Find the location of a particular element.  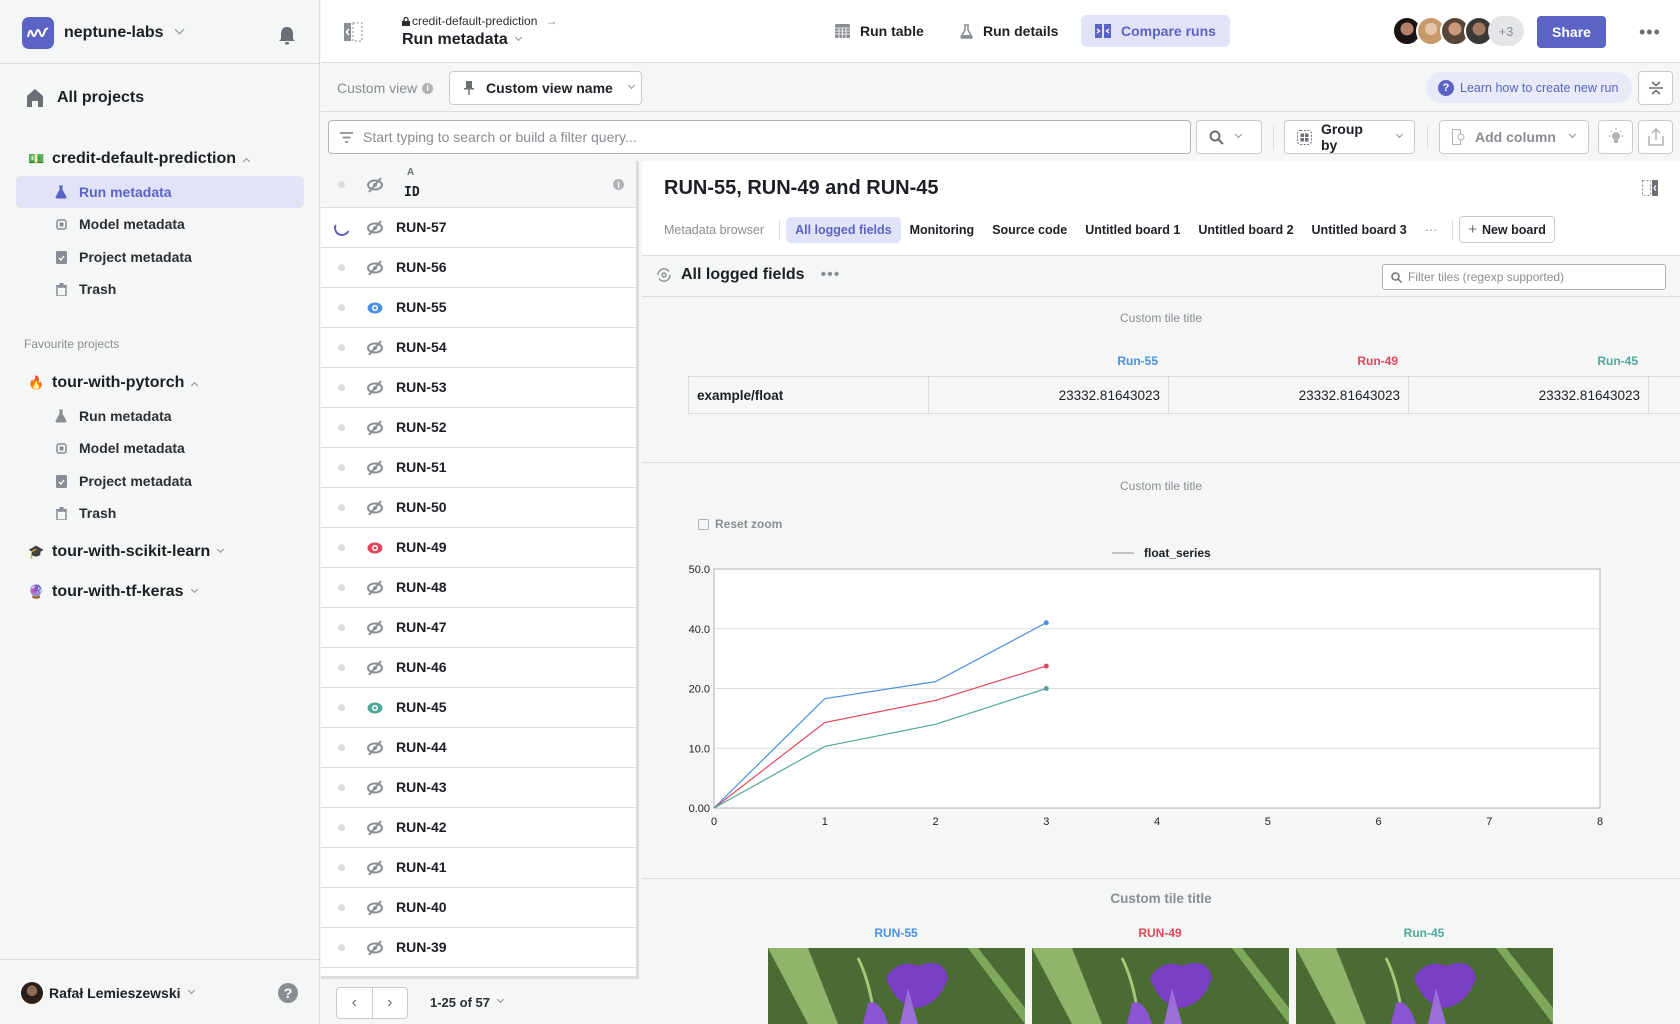

table-row: RUN-45 is located at coordinates (478, 708).